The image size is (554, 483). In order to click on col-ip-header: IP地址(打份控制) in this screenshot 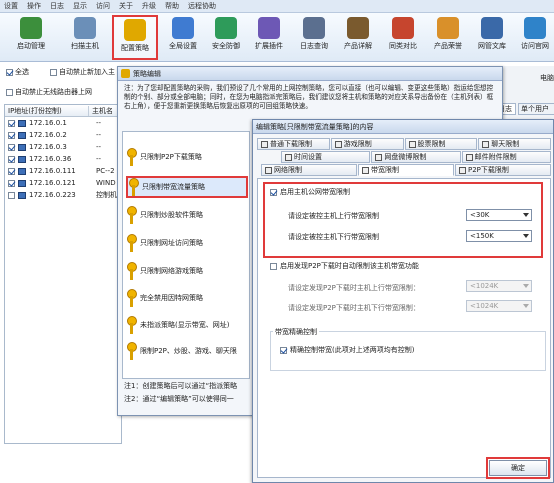, I will do `click(47, 110)`.